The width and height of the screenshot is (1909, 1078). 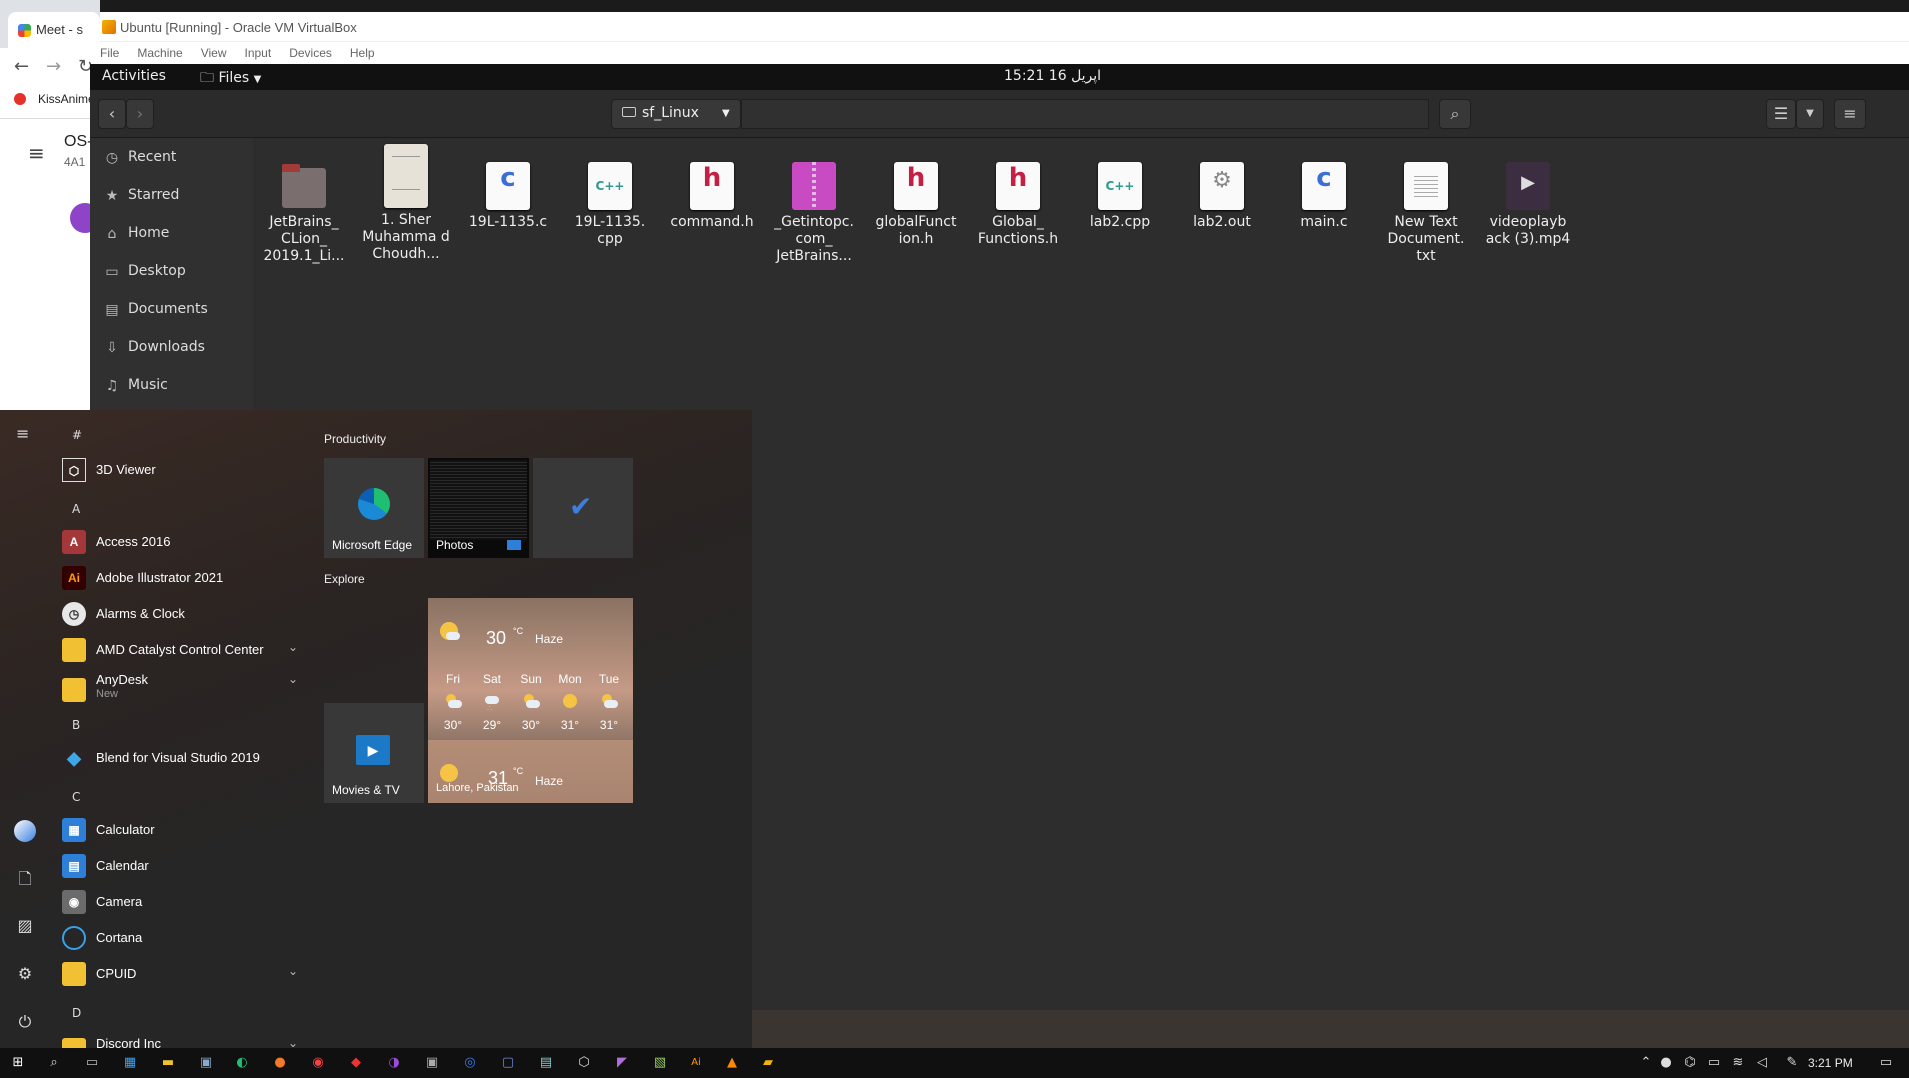 I want to click on firefox-icon: ●, so click(x=280, y=1063).